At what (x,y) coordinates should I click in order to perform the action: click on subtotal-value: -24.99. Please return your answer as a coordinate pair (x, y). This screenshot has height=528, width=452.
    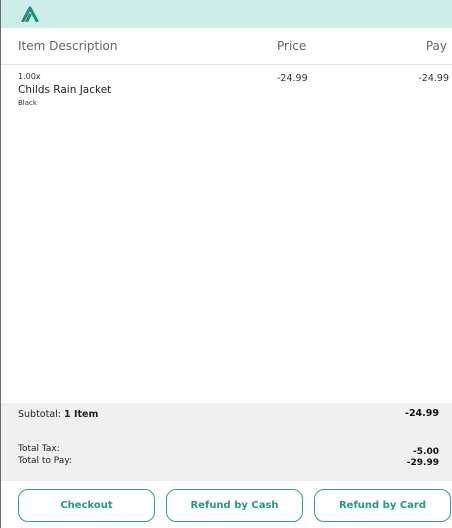
    Looking at the image, I should click on (422, 413).